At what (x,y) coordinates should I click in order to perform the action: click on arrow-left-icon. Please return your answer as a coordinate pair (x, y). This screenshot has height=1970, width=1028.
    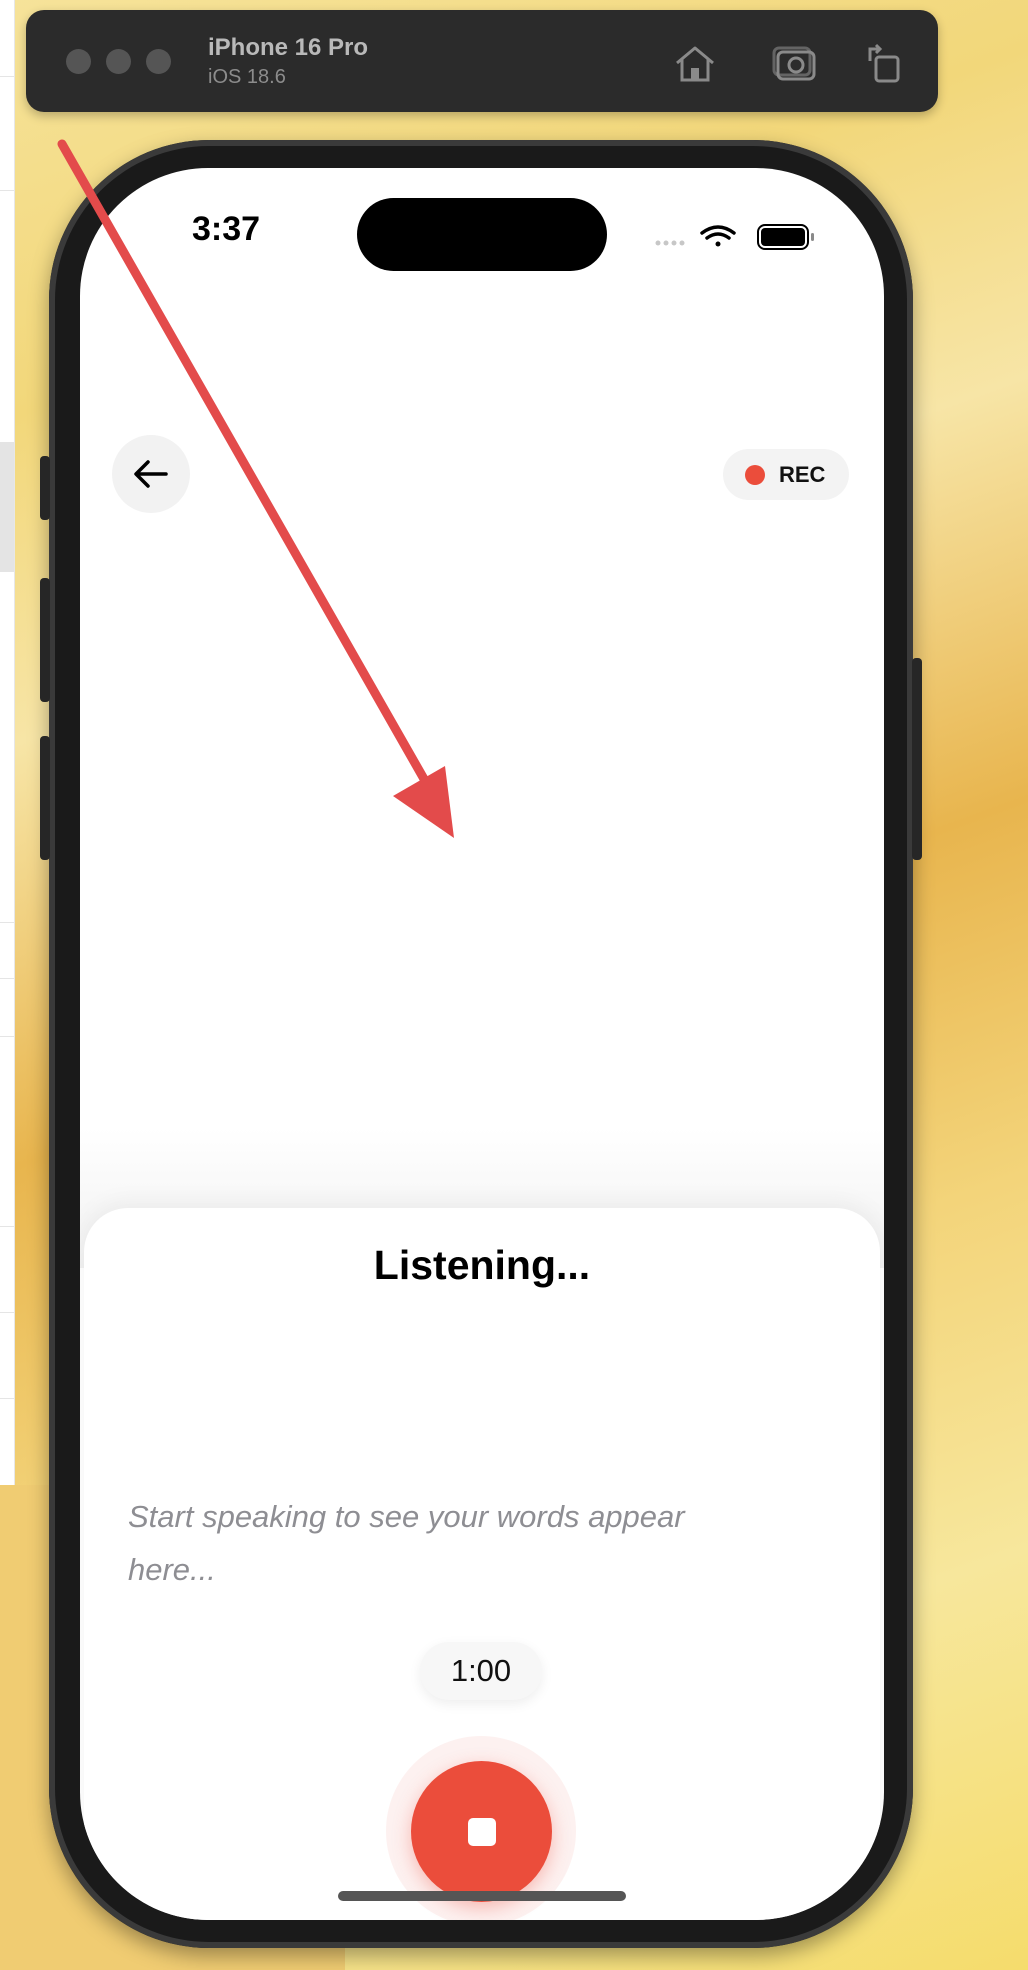
    Looking at the image, I should click on (151, 474).